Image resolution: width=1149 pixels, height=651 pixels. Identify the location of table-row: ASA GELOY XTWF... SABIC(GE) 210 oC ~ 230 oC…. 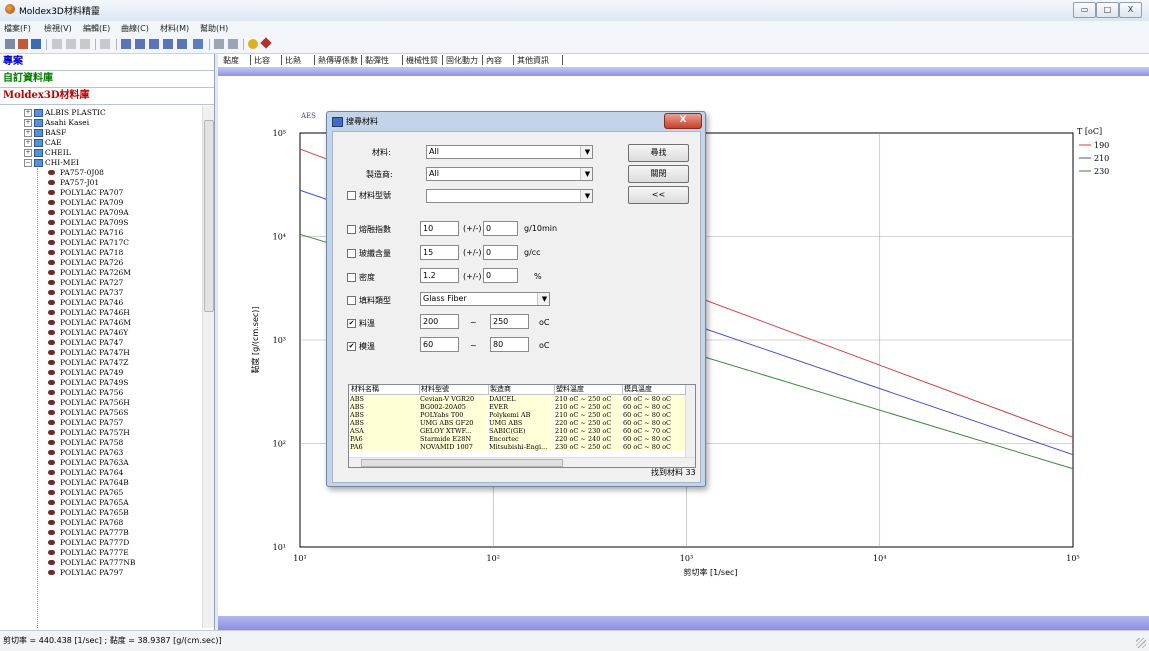
(517, 431).